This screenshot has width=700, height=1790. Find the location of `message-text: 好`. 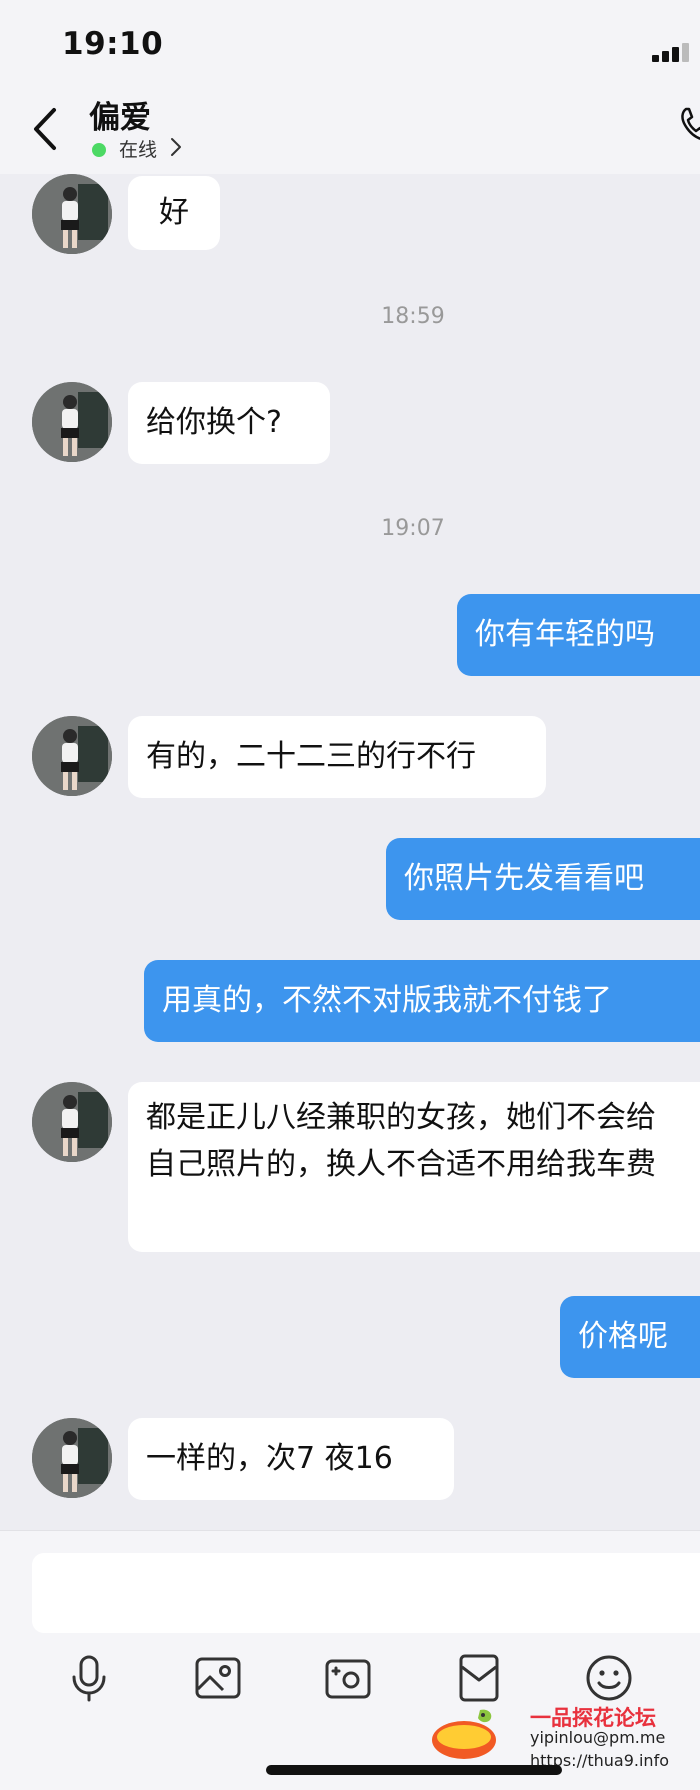

message-text: 好 is located at coordinates (174, 212).